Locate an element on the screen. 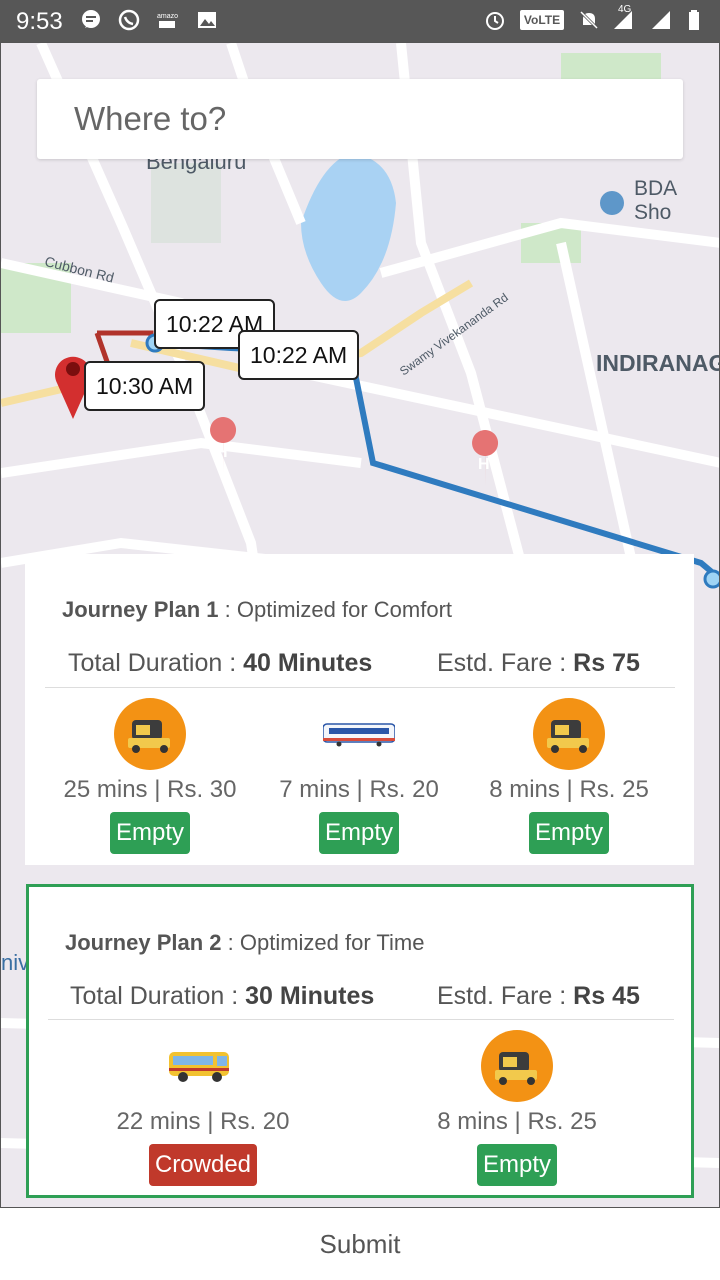  estimated-fare: Estd. Fare : Rs 45 is located at coordinates (538, 996).